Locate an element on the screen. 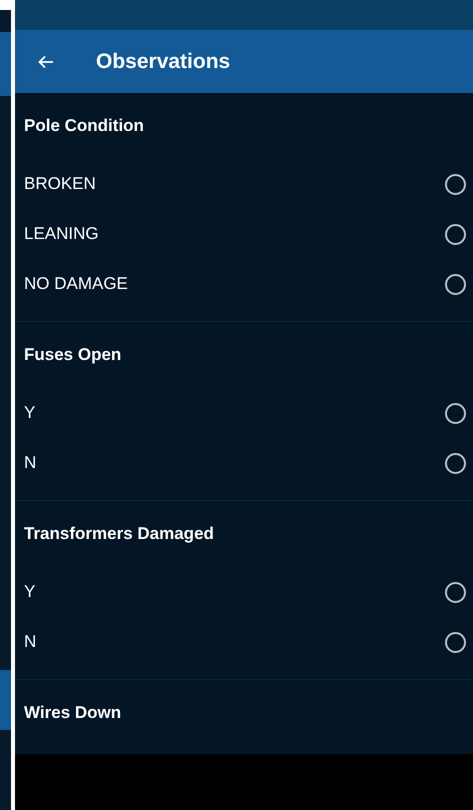  section-title: Fuses Open is located at coordinates (73, 355).